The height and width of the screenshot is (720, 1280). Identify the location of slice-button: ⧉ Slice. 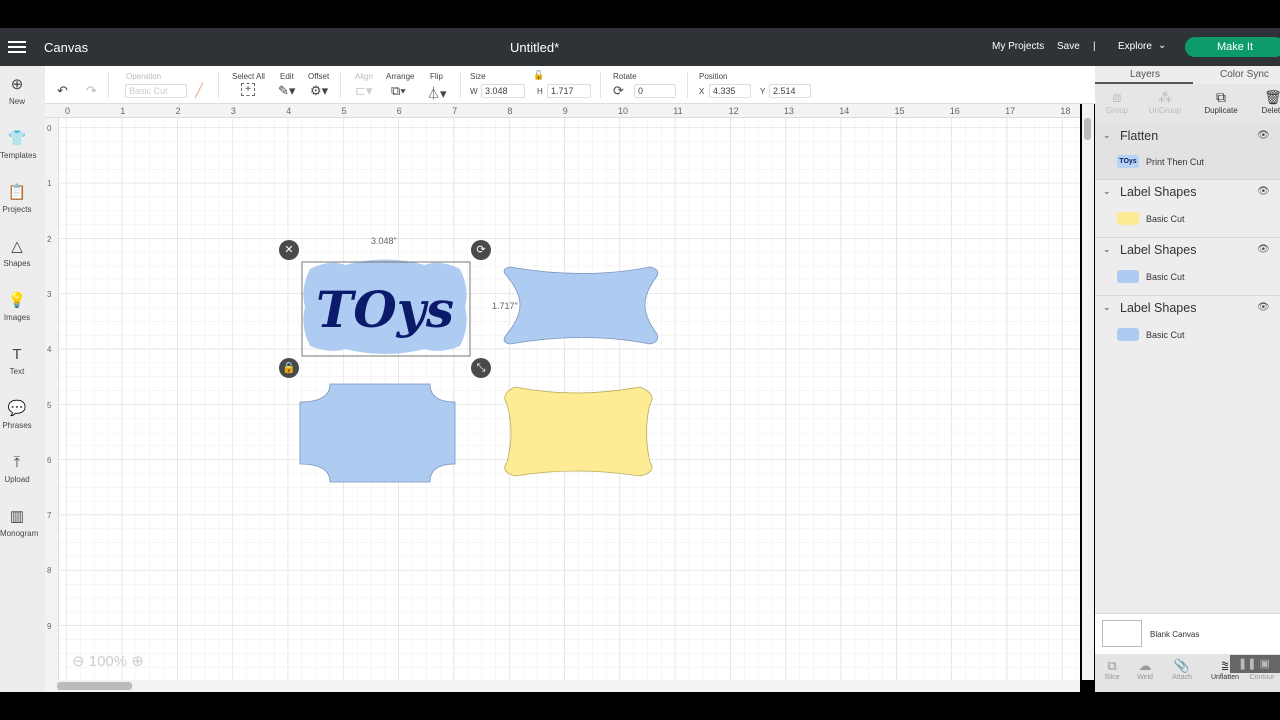
(1112, 669).